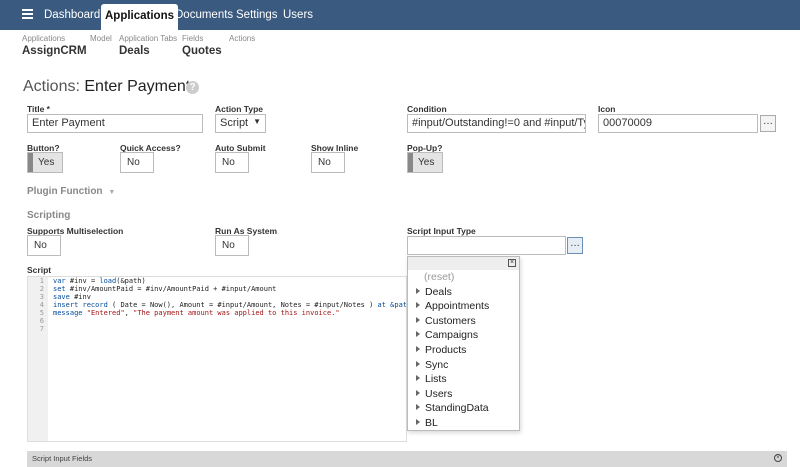 The height and width of the screenshot is (467, 800). What do you see at coordinates (457, 306) in the screenshot?
I see `dropdown-item-label: Appointments` at bounding box center [457, 306].